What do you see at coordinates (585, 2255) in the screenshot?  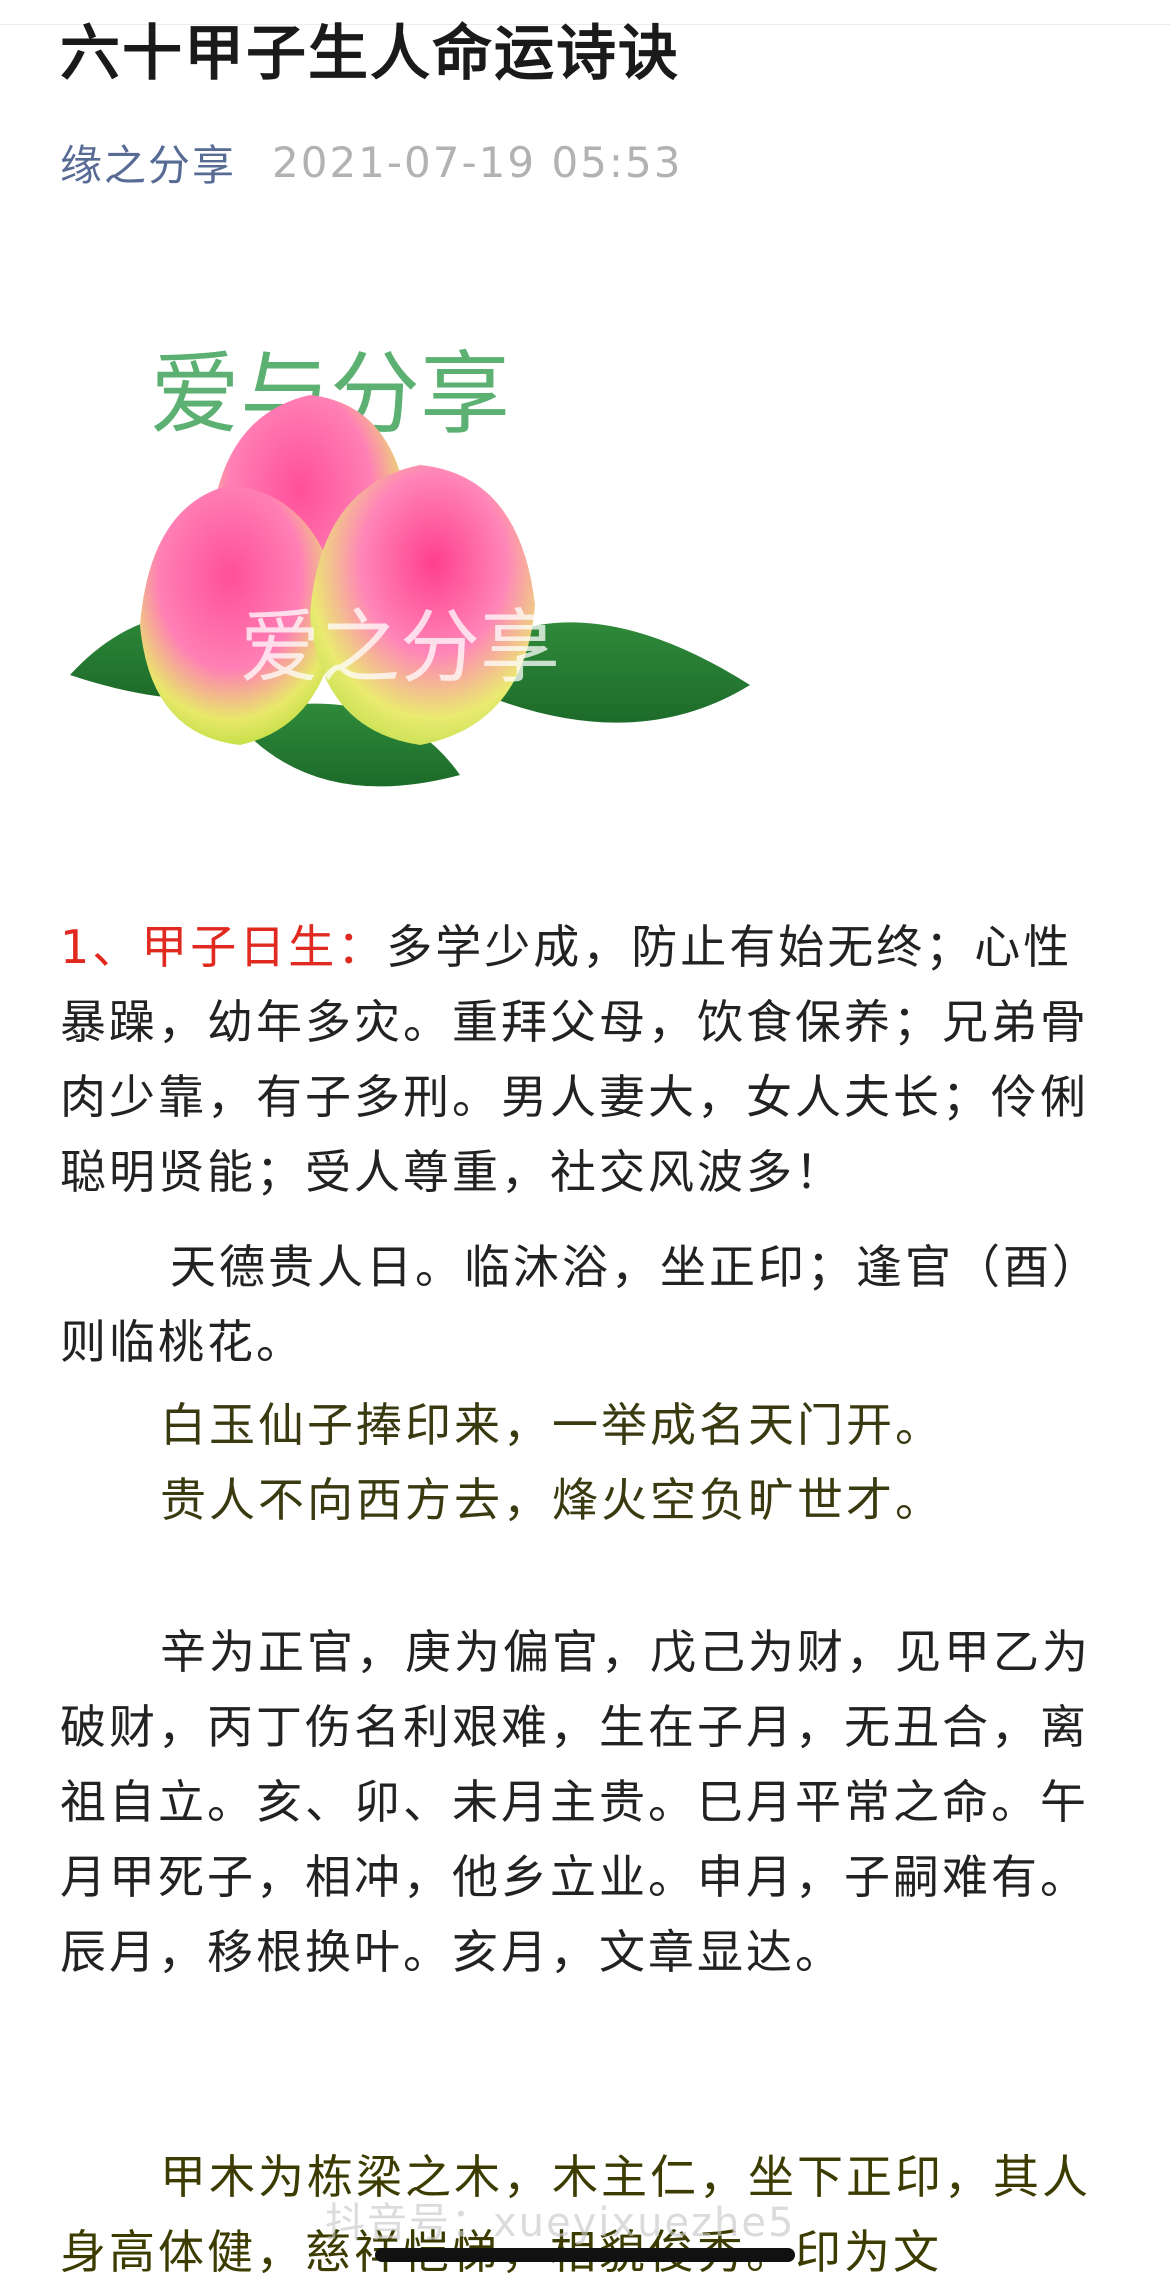 I see `home-indicator` at bounding box center [585, 2255].